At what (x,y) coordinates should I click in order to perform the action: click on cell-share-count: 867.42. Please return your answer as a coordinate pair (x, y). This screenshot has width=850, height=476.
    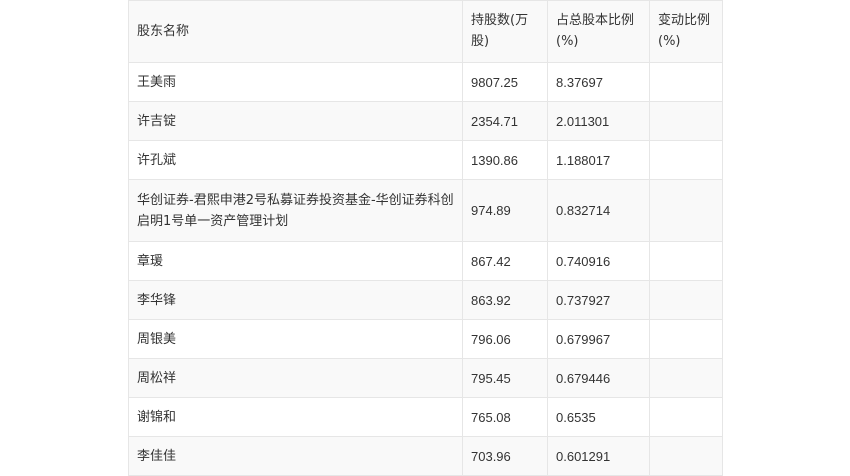
    Looking at the image, I should click on (505, 261).